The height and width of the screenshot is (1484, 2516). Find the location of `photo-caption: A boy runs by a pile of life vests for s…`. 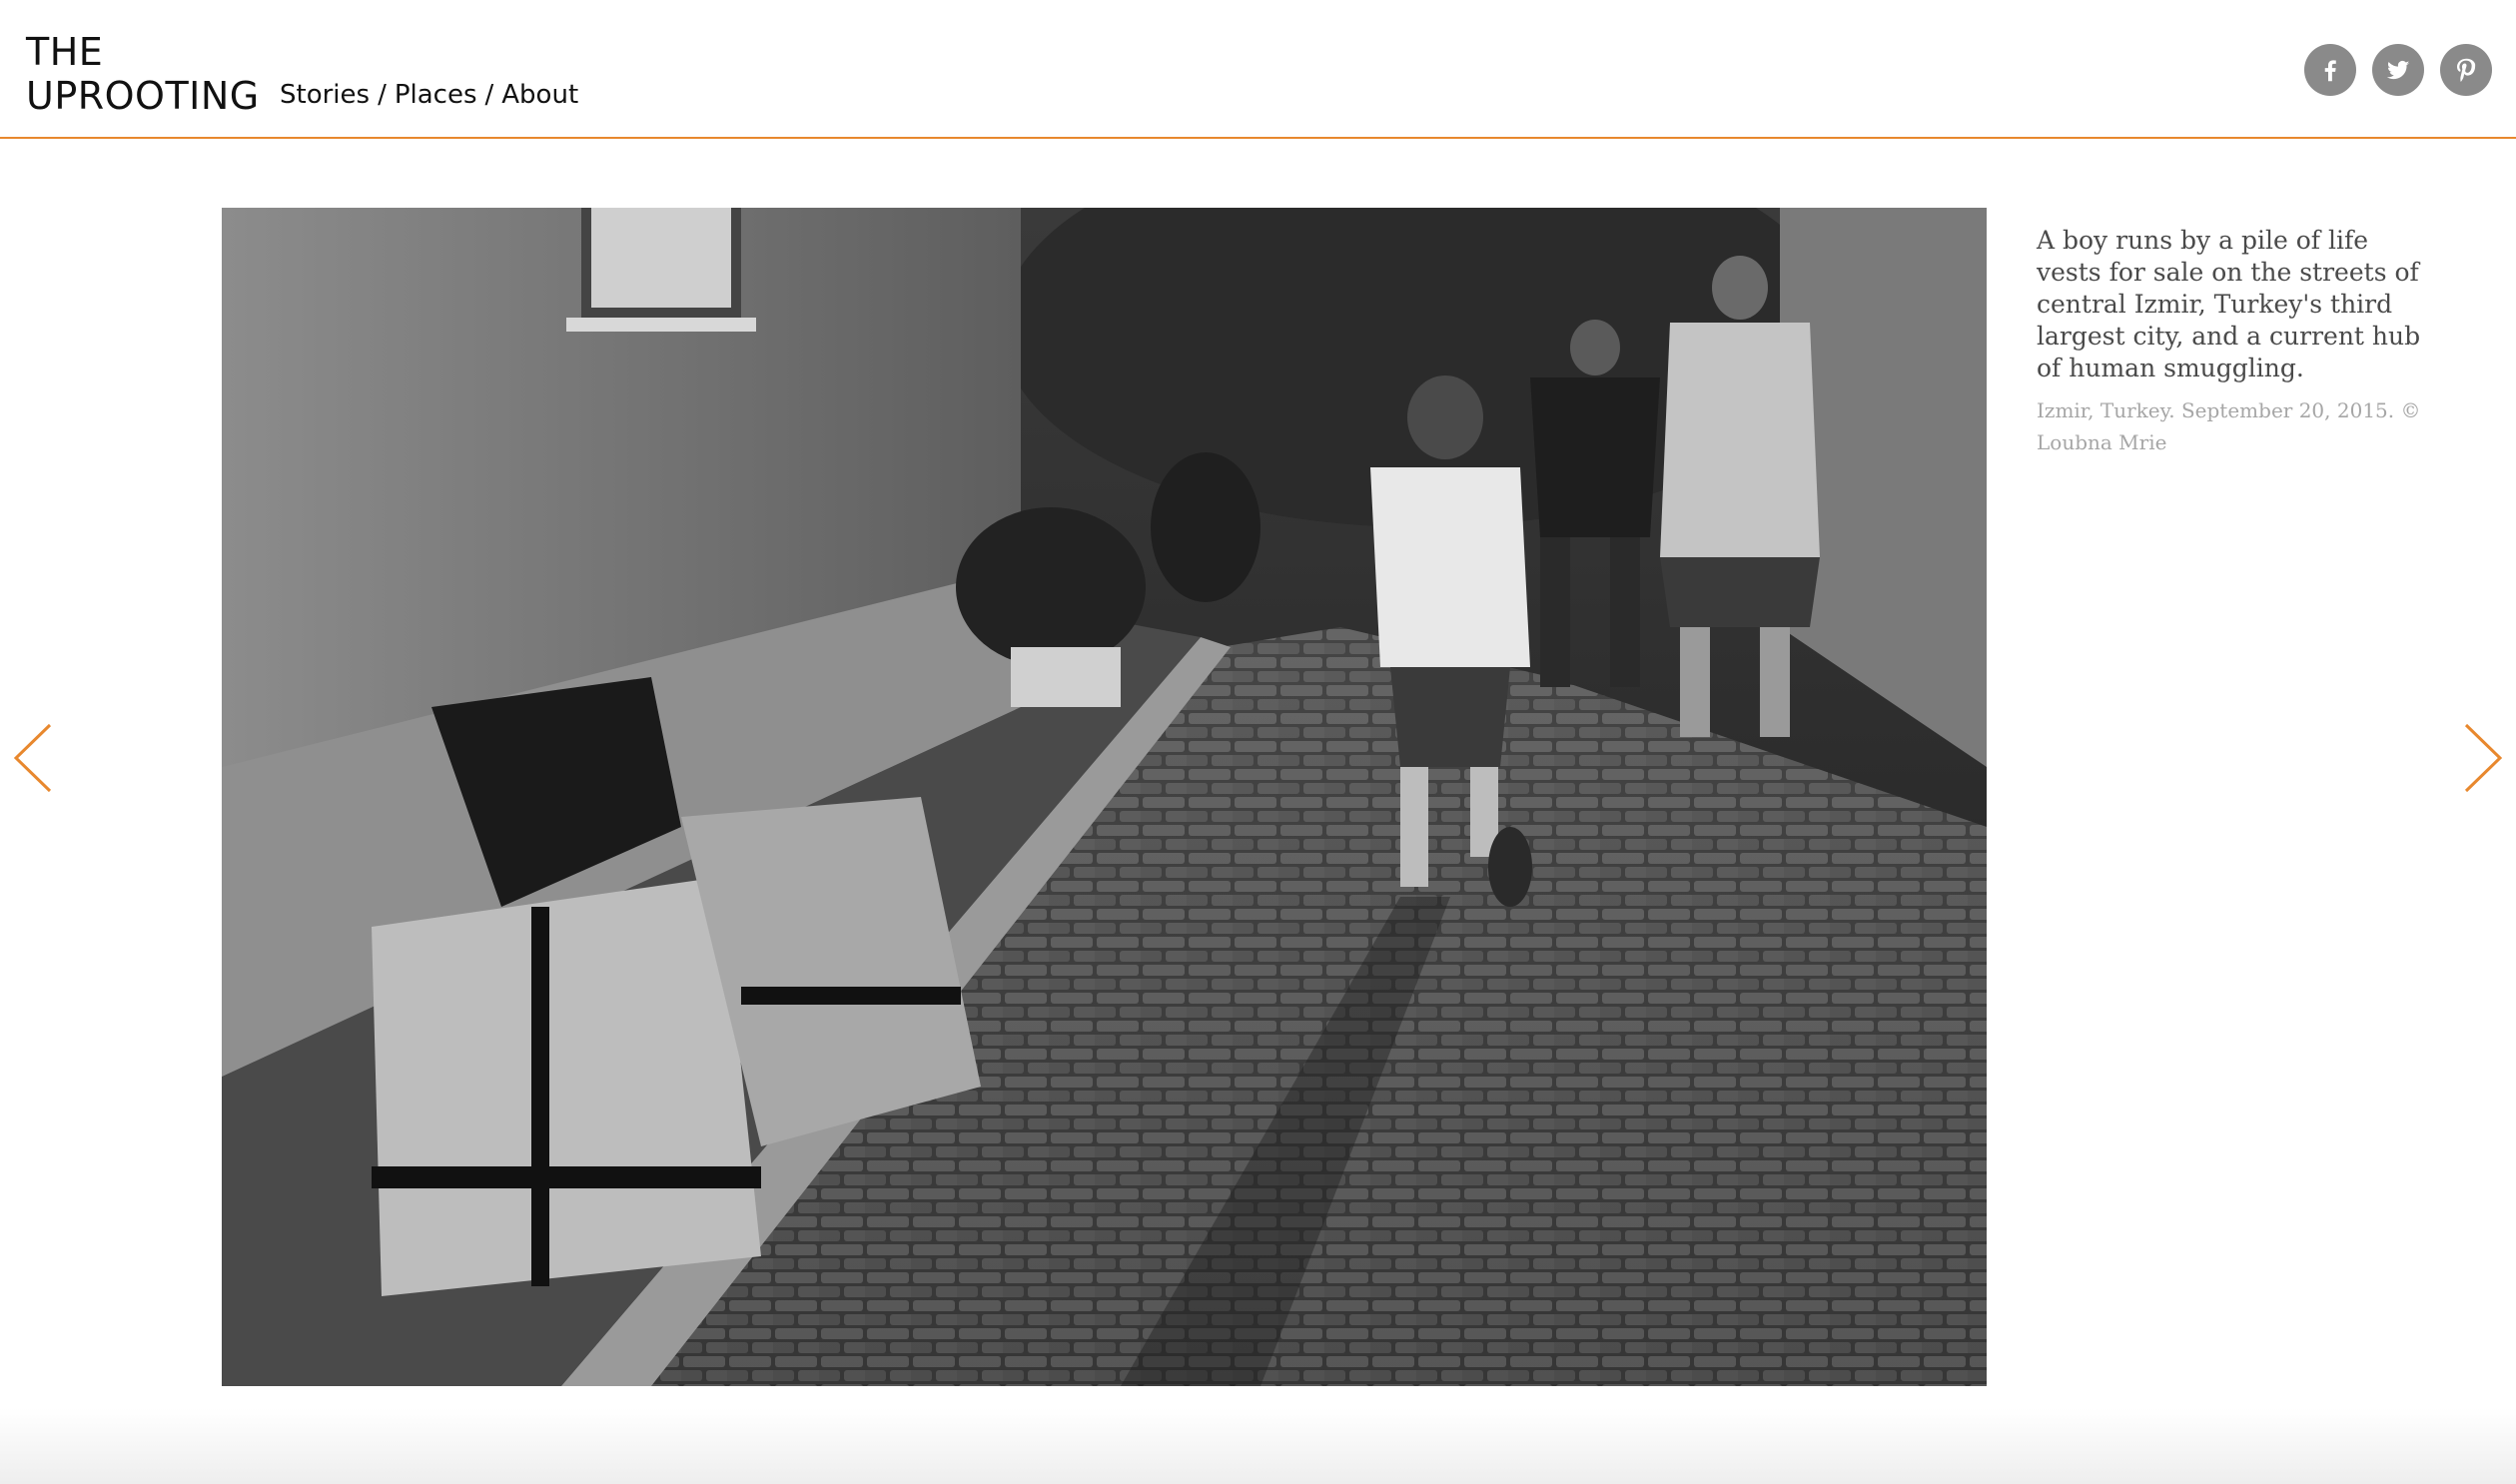

photo-caption: A boy runs by a pile of life vests for s… is located at coordinates (2236, 341).